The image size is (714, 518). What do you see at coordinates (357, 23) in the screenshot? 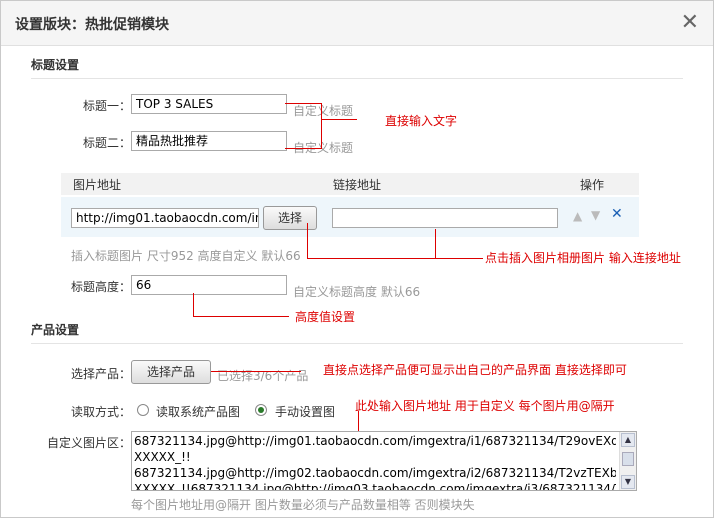
I see `dialog-titlebar: 设置版块：热批促销模块 ✕` at bounding box center [357, 23].